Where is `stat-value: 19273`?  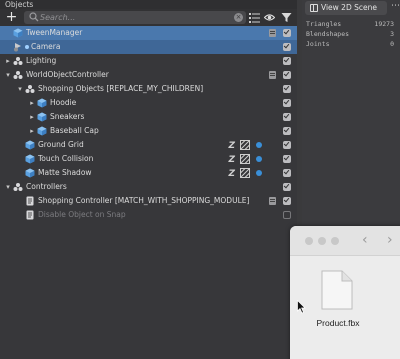
stat-value: 19273 is located at coordinates (384, 24).